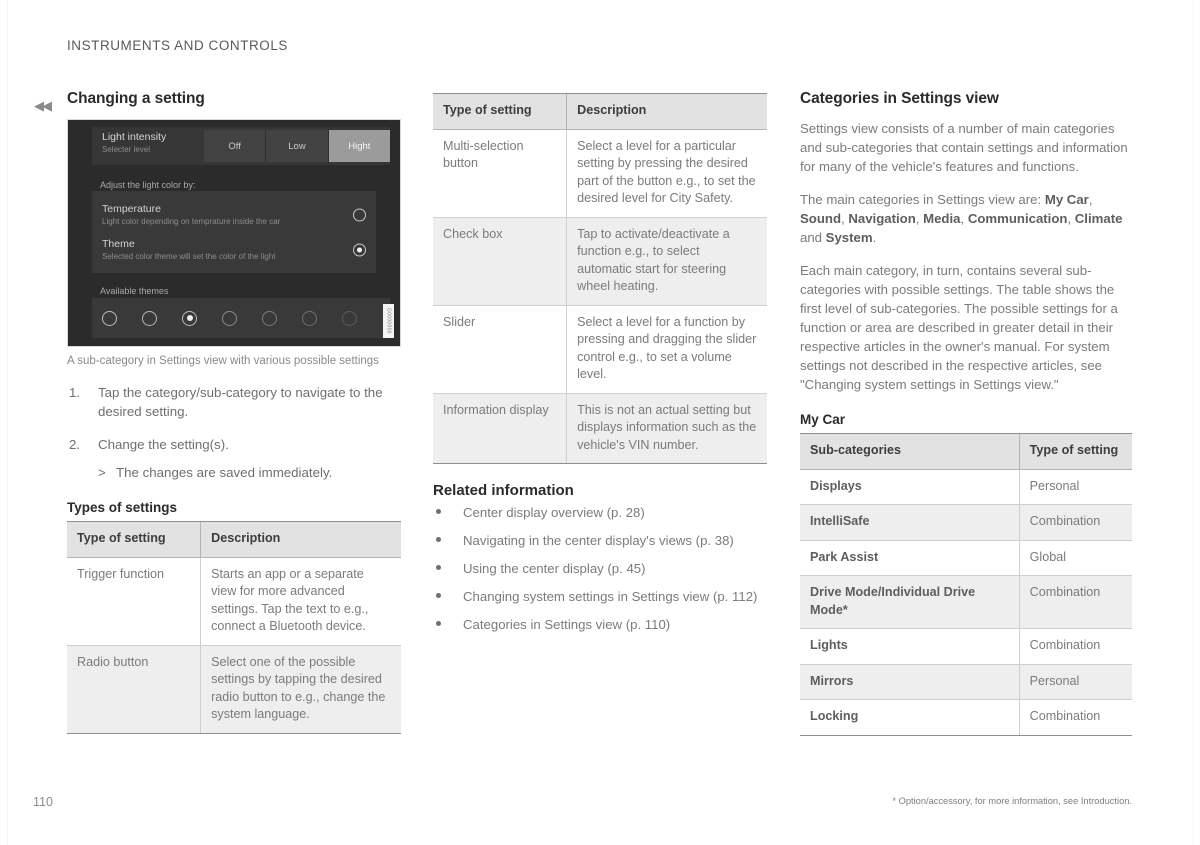 This screenshot has width=1200, height=845. Describe the element at coordinates (134, 689) in the screenshot. I see `cell-type: Radio button` at that location.